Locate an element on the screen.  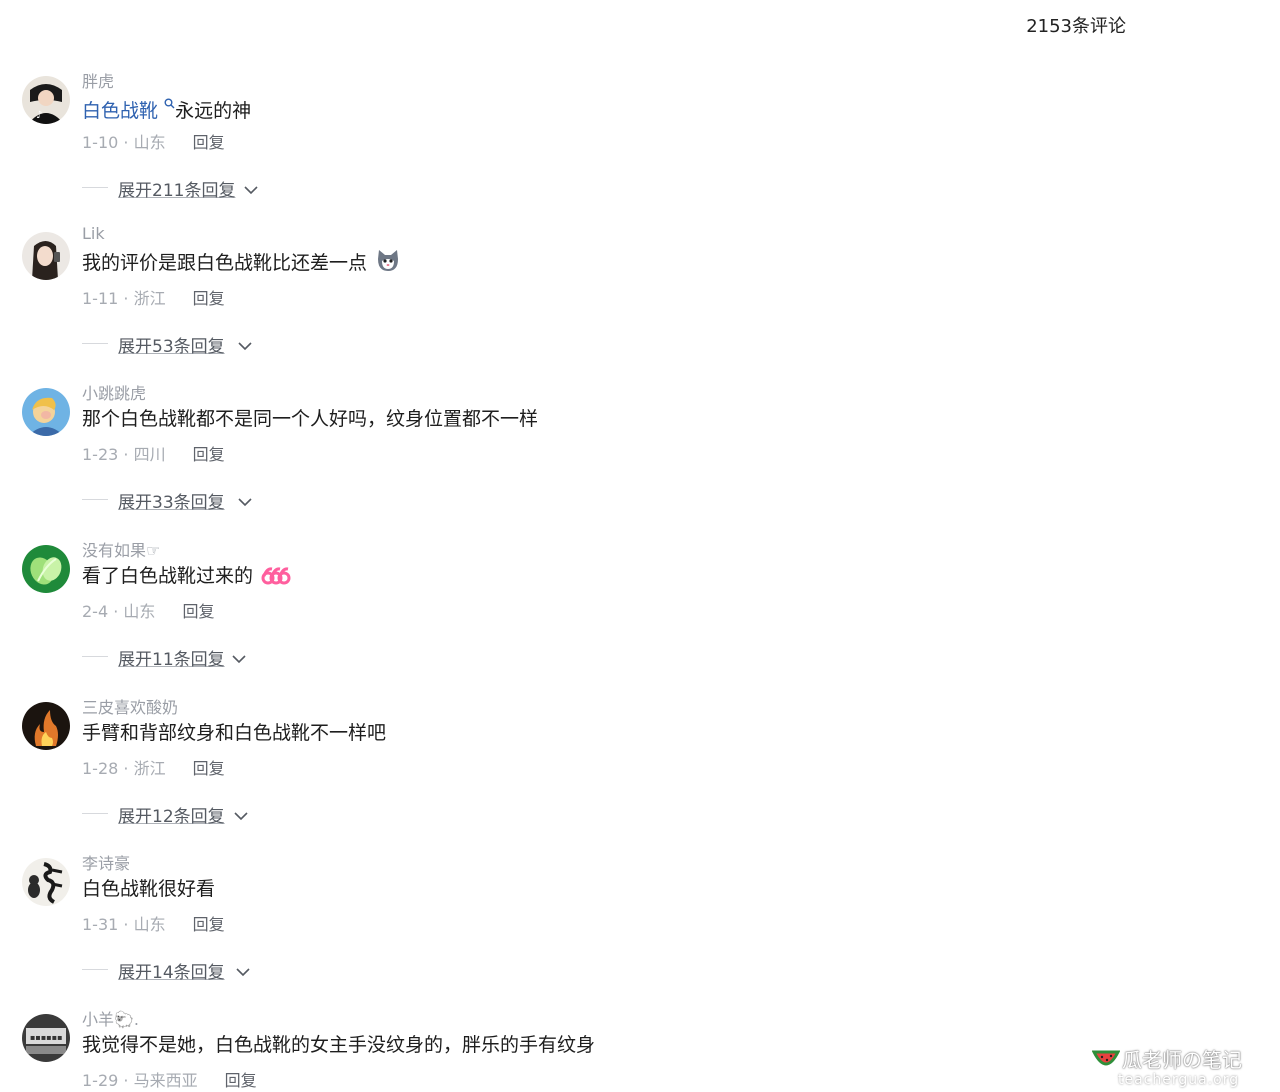
username: 三皮喜欢酸奶 is located at coordinates (130, 706).